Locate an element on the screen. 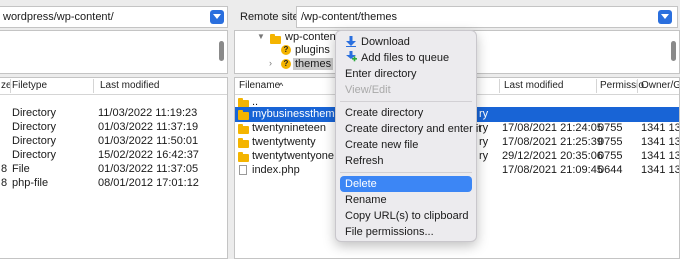 This screenshot has width=680, height=259. table-row: Directory 01/03/2022 11:50:01 is located at coordinates (113, 142).